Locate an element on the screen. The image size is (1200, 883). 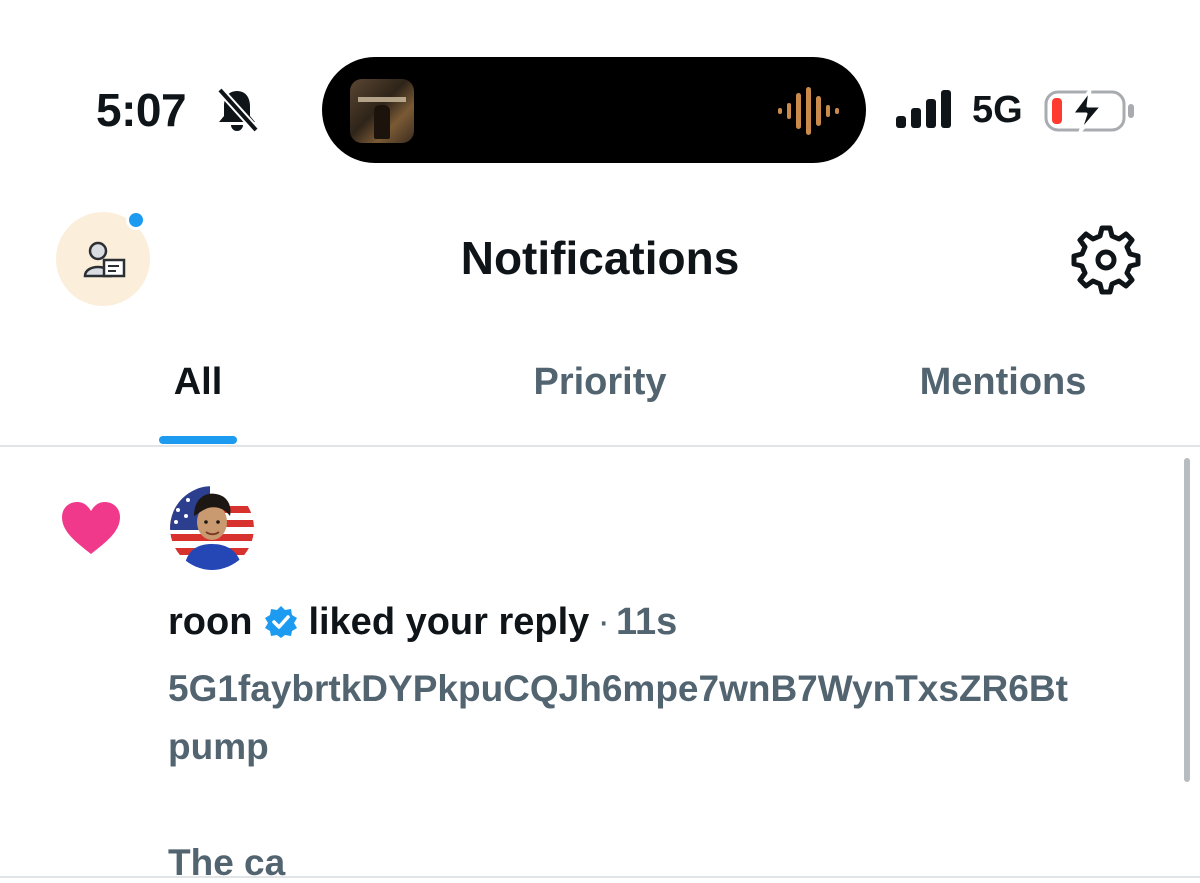
gear-icon is located at coordinates (1106, 260).